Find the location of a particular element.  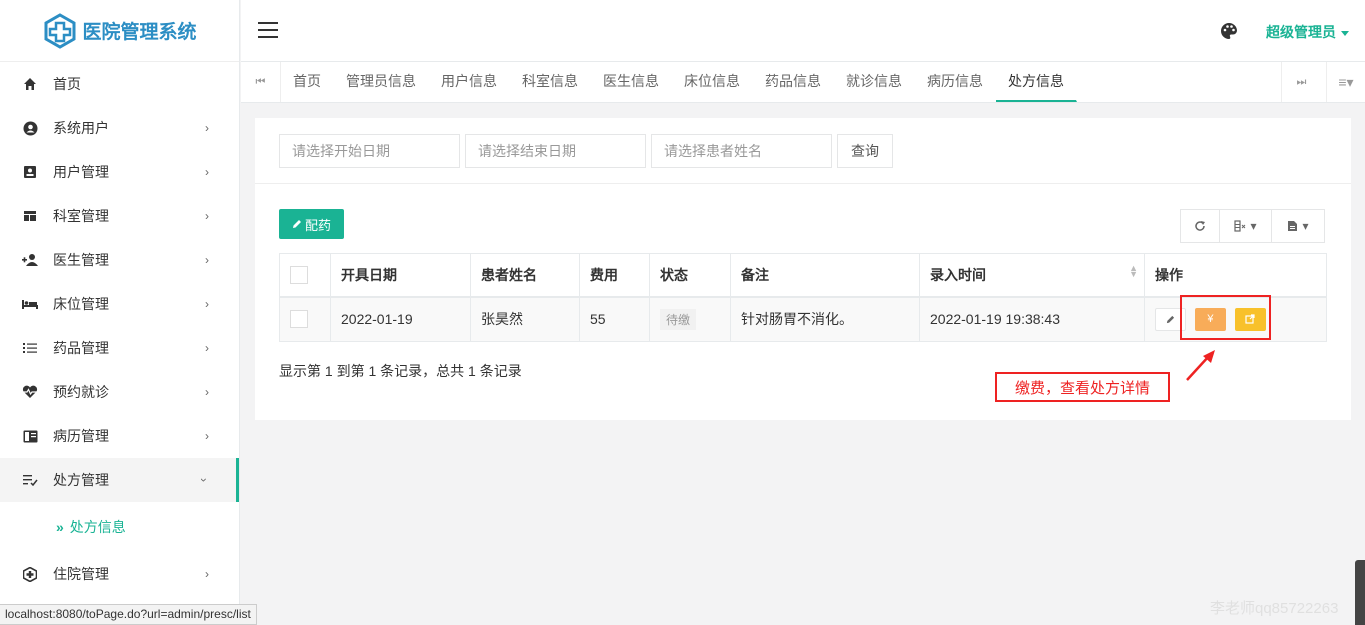

annotation-label: 缴费，查看处方详情 is located at coordinates (1082, 387).